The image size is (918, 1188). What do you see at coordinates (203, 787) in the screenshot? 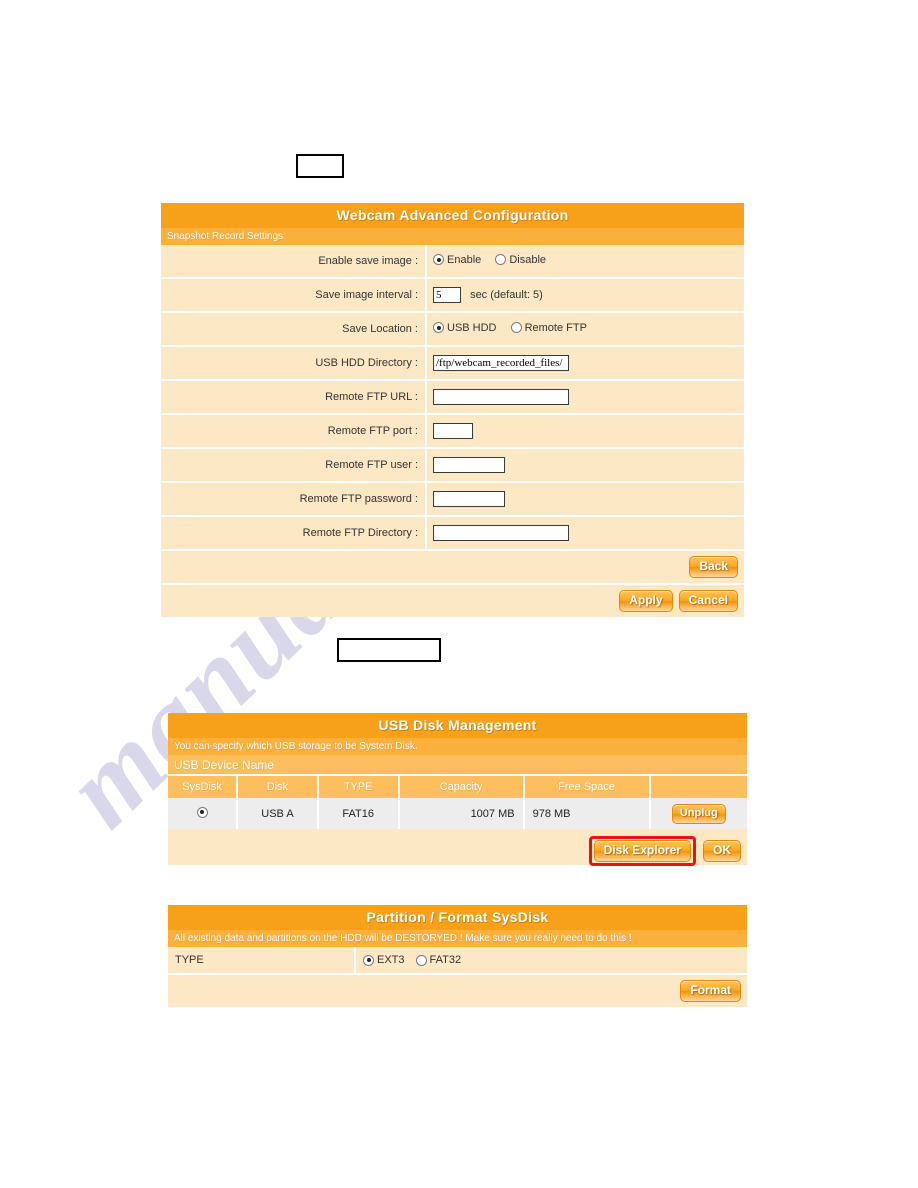
I see `column-header-sysdisk: SysDisk` at bounding box center [203, 787].